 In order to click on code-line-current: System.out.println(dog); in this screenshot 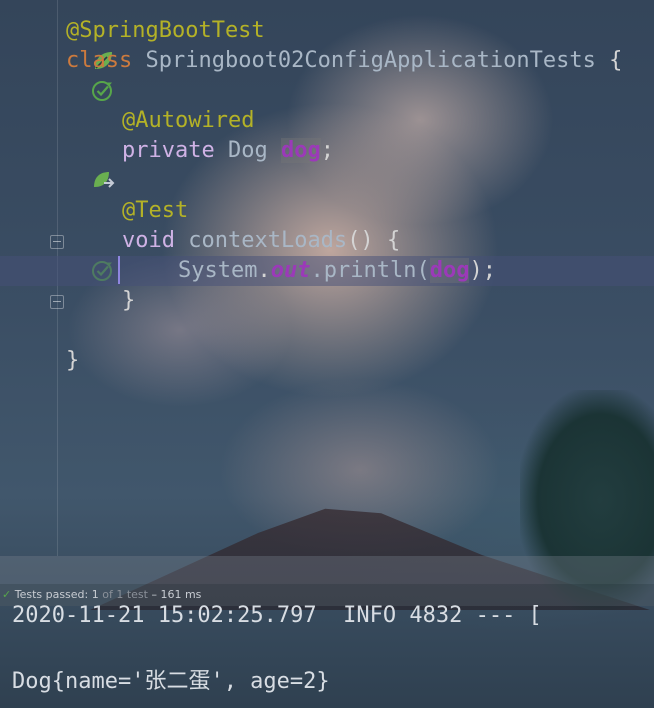, I will do `click(327, 271)`.